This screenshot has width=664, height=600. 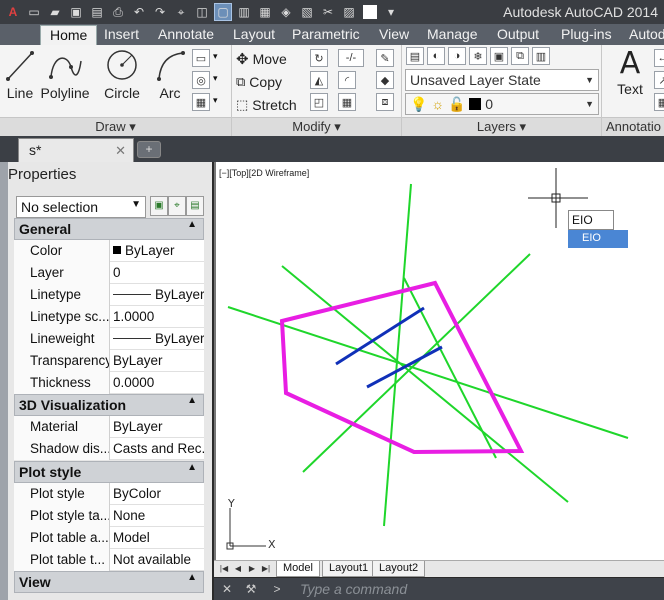 I want to click on new-icon: ▭, so click(x=34, y=12).